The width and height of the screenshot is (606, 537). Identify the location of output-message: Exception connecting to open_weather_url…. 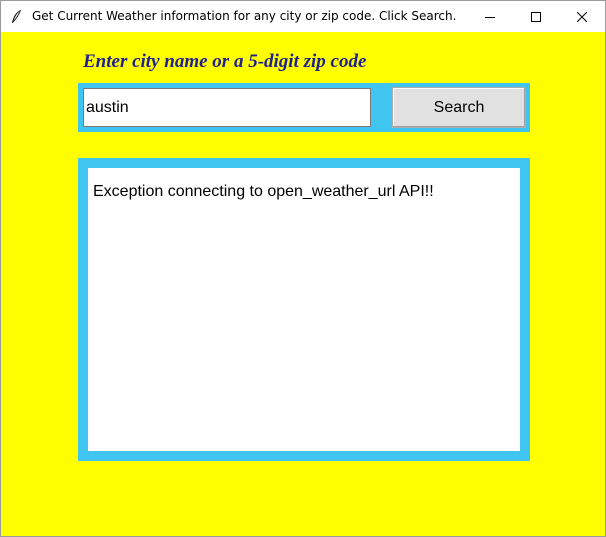
(263, 191).